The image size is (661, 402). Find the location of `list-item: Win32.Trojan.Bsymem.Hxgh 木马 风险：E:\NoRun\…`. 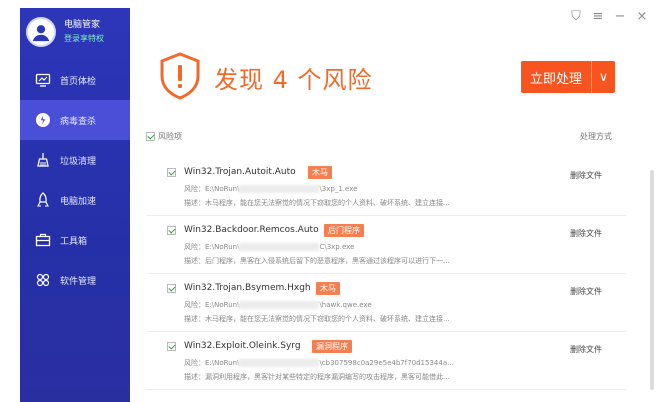

list-item: Win32.Trojan.Bsymem.Hxgh 木马 风险：E:\NoRun\… is located at coordinates (386, 303).